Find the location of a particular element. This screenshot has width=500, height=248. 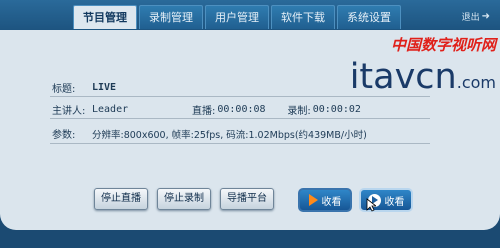

tab-software-download: 软件下载 is located at coordinates (303, 17).